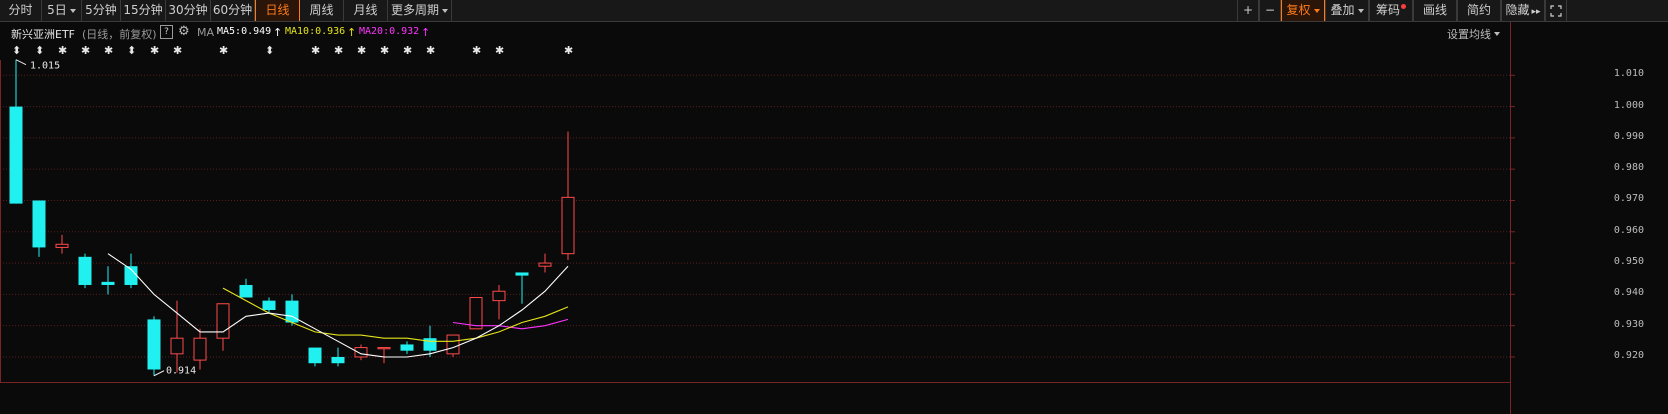 This screenshot has width=1668, height=414. I want to click on period-tab-8: 月线, so click(366, 10).